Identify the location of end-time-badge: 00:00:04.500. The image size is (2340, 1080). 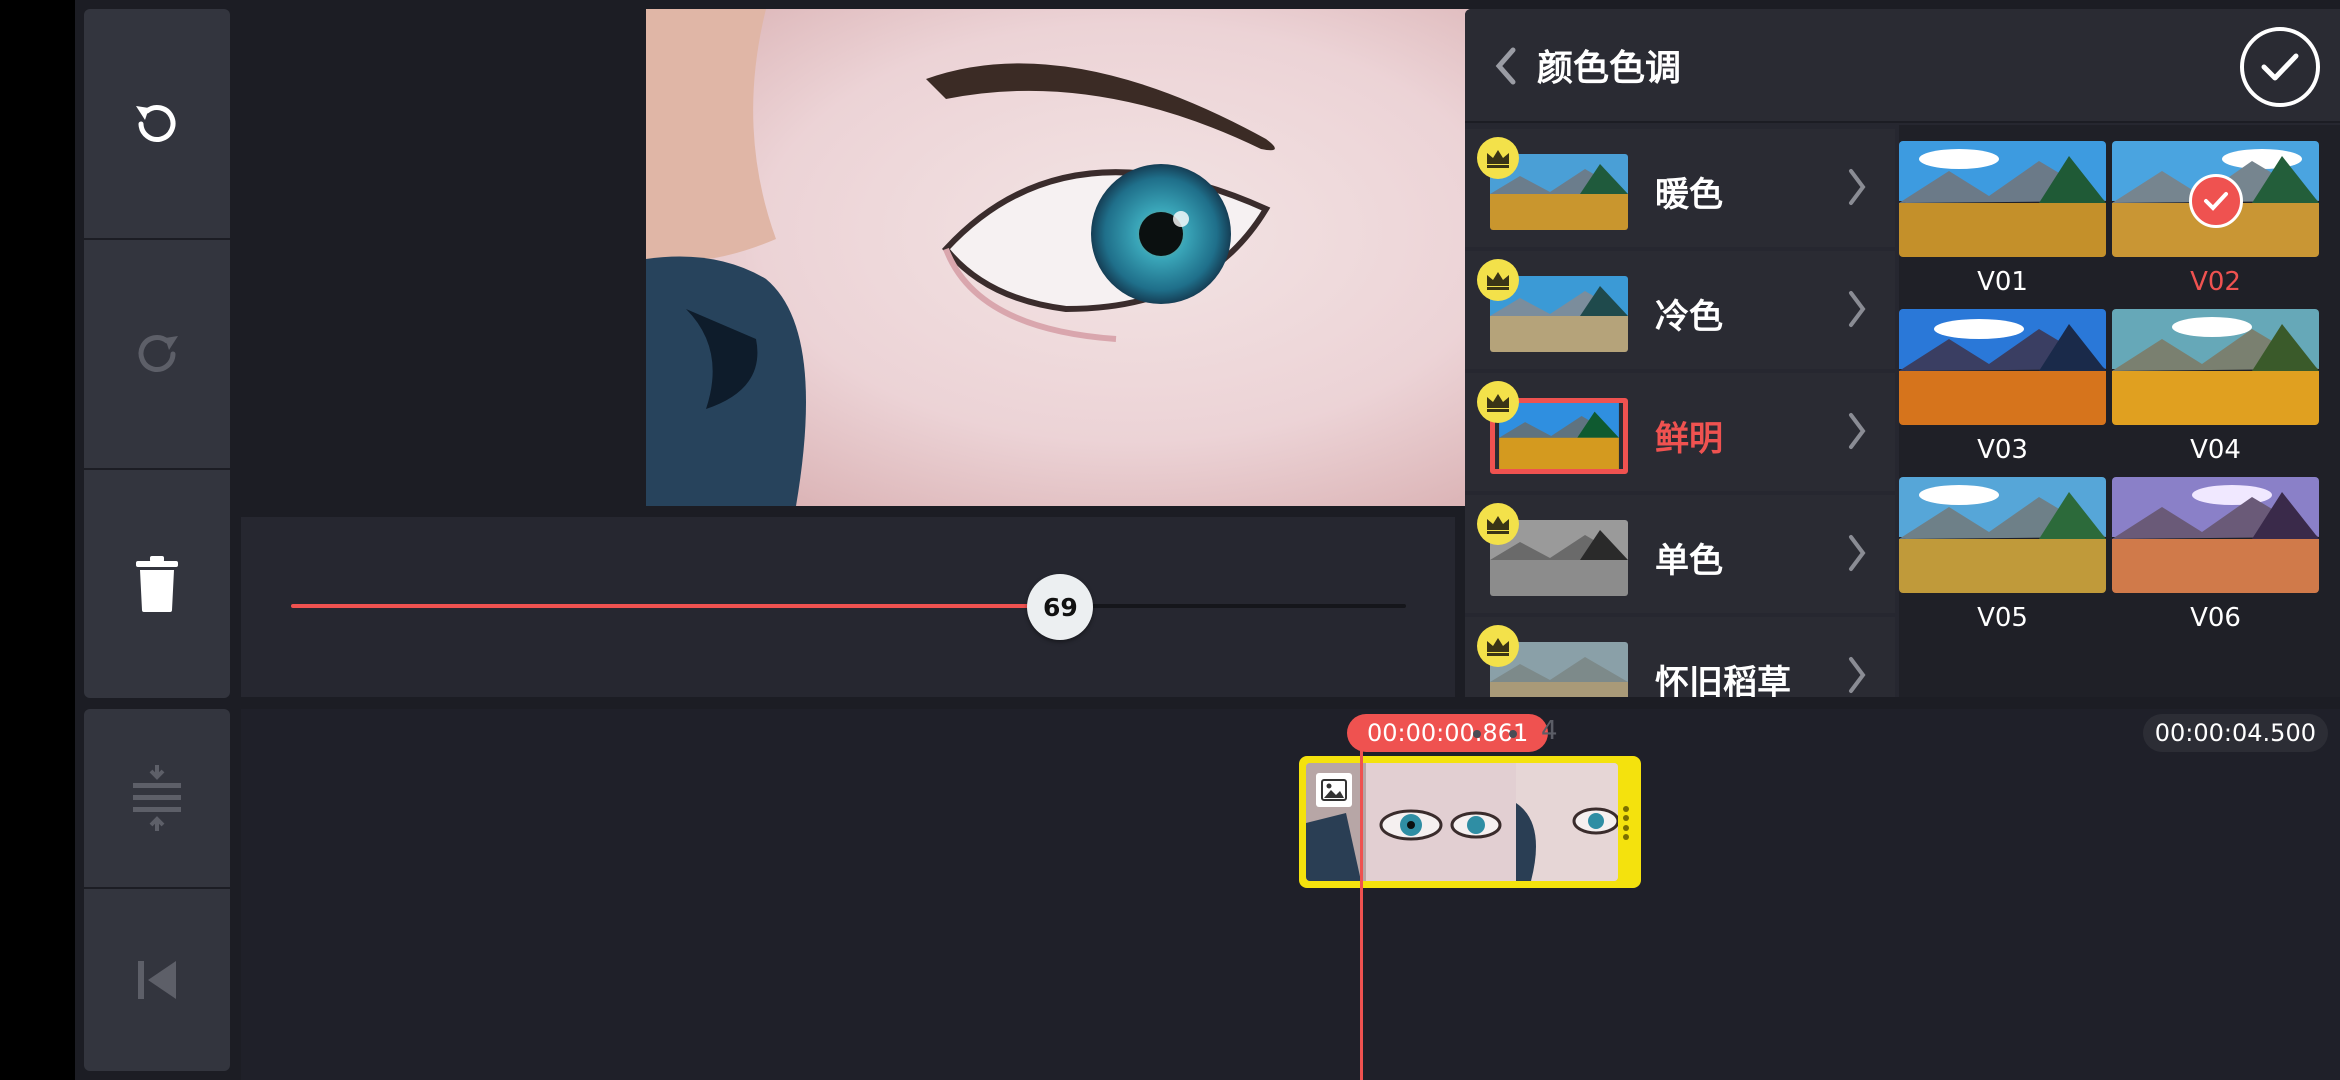
(2235, 733).